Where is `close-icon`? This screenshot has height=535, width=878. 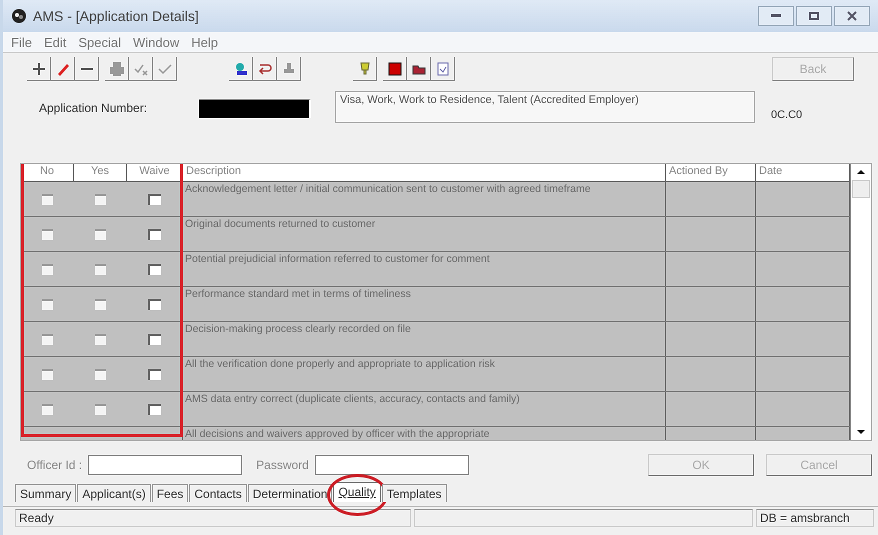 close-icon is located at coordinates (852, 16).